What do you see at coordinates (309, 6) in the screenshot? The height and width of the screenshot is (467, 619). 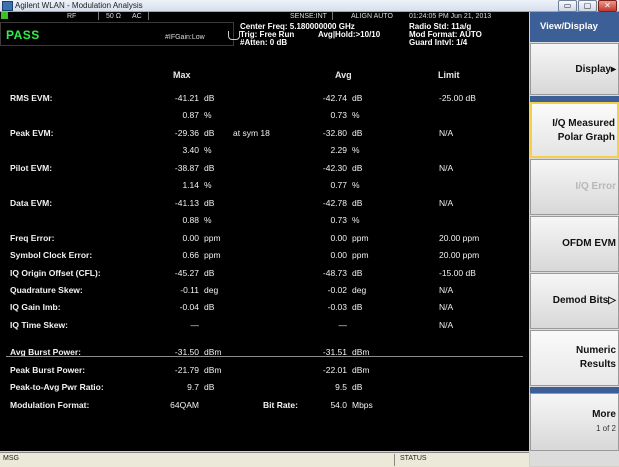 I see `window-titlebar: Agilent WLAN - Modulation Analysis ▭ ▢ ✕` at bounding box center [309, 6].